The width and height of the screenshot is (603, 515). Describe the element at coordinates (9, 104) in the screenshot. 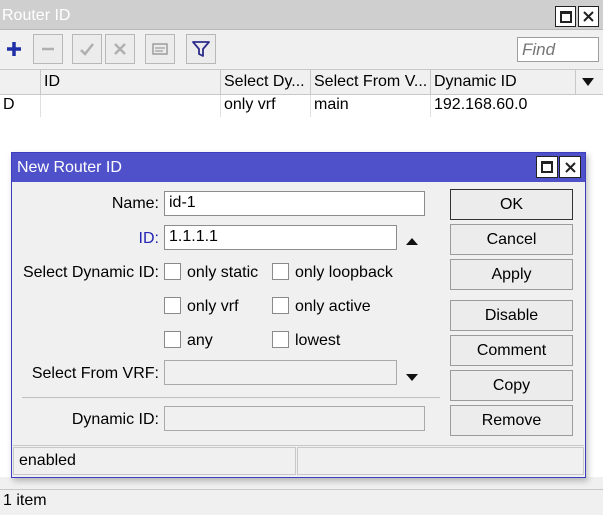

I see `row-flag: D` at that location.